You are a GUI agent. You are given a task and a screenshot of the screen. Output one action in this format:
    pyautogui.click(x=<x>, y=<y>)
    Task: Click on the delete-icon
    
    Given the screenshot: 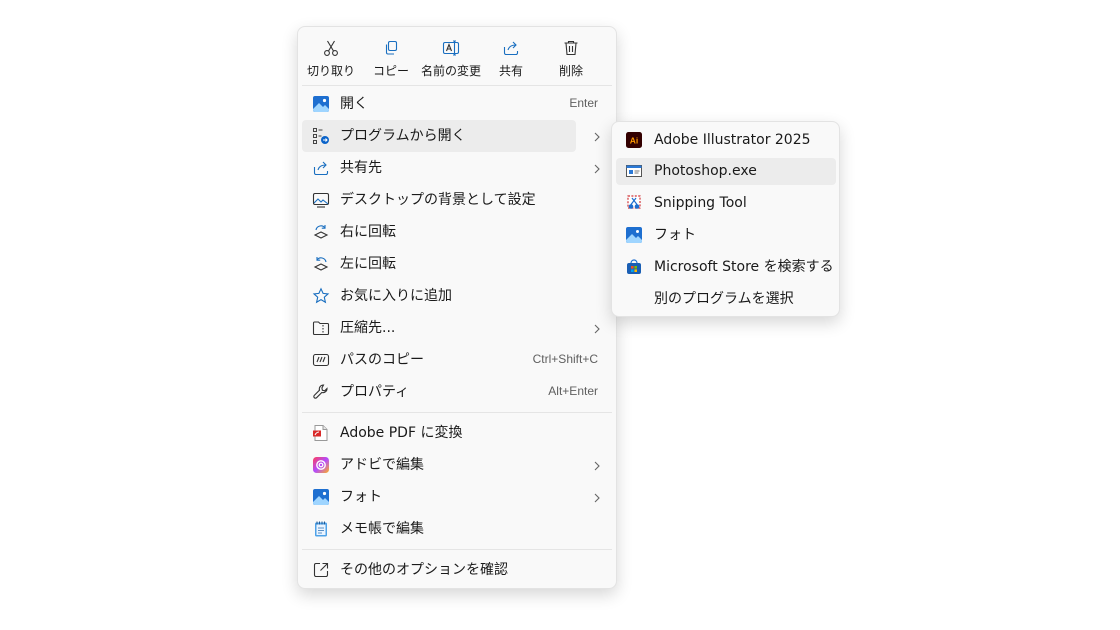 What is the action you would take?
    pyautogui.click(x=571, y=48)
    